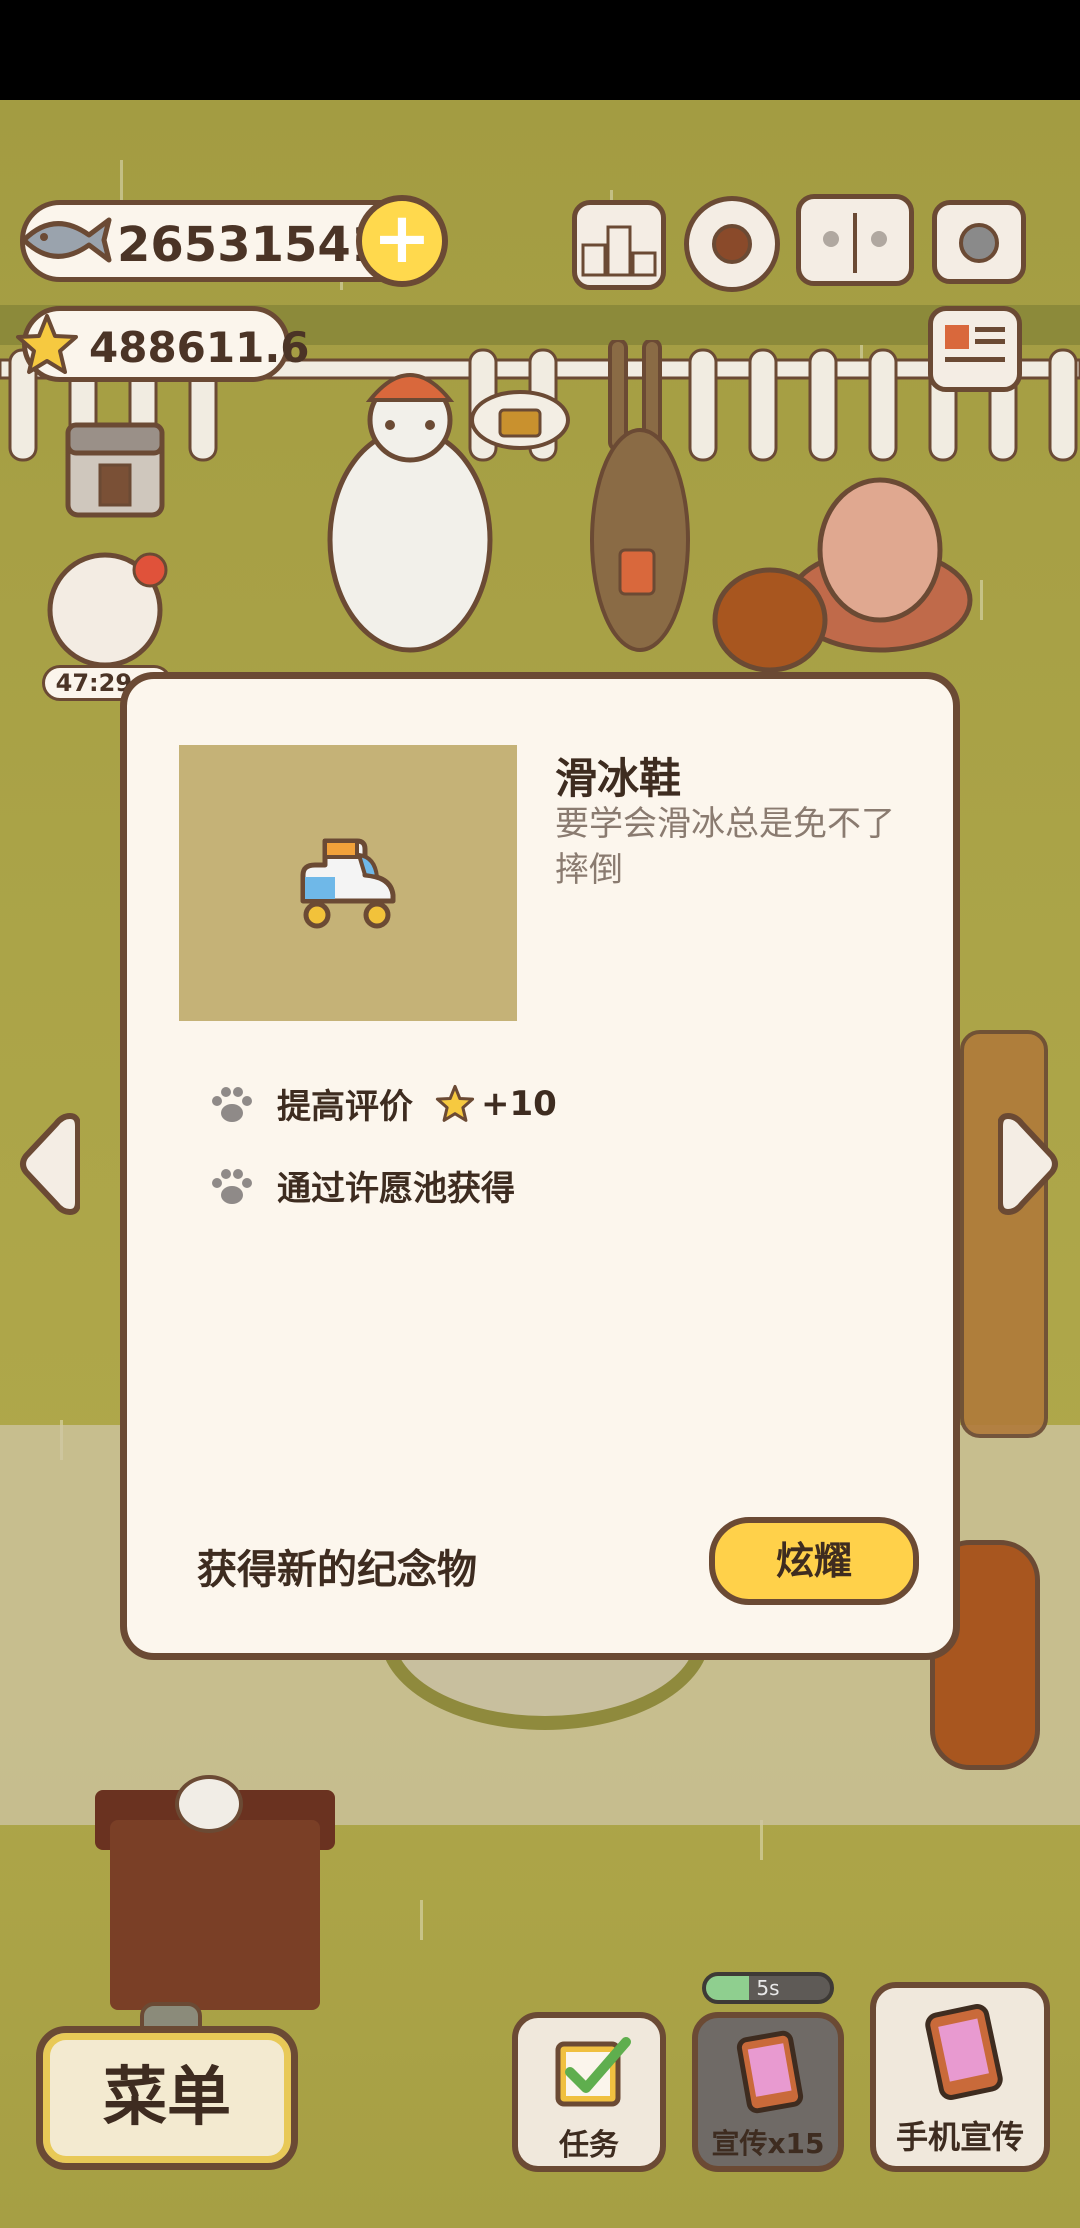  What do you see at coordinates (520, 420) in the screenshot?
I see `suitcase-bubble` at bounding box center [520, 420].